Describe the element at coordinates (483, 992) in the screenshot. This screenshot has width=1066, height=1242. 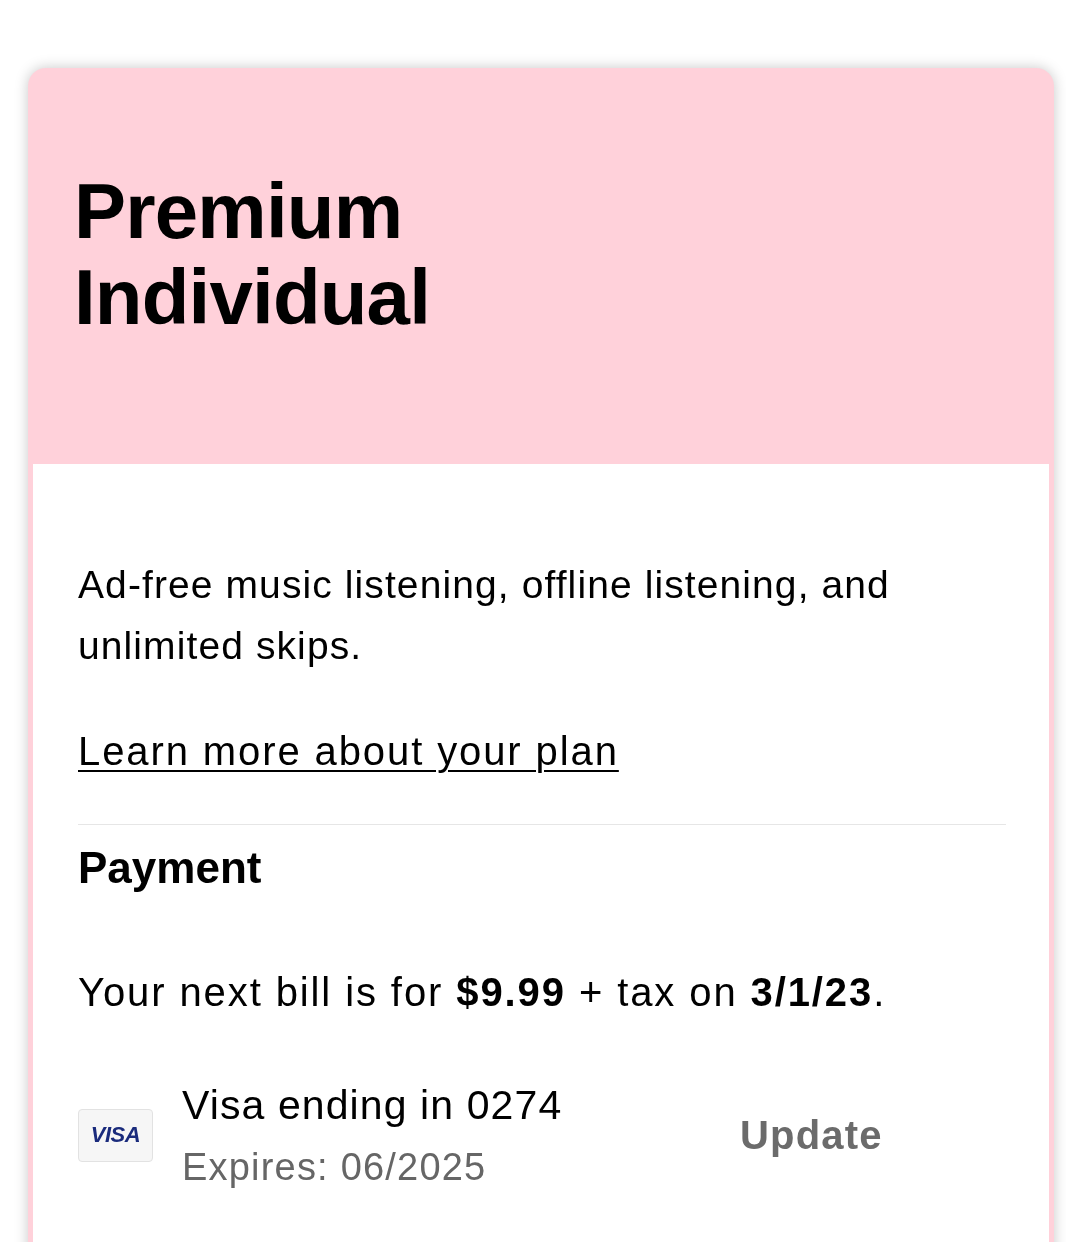
I see `next-bill-text: Your next bill is for $9.99 + tax on 3/1/23.` at that location.